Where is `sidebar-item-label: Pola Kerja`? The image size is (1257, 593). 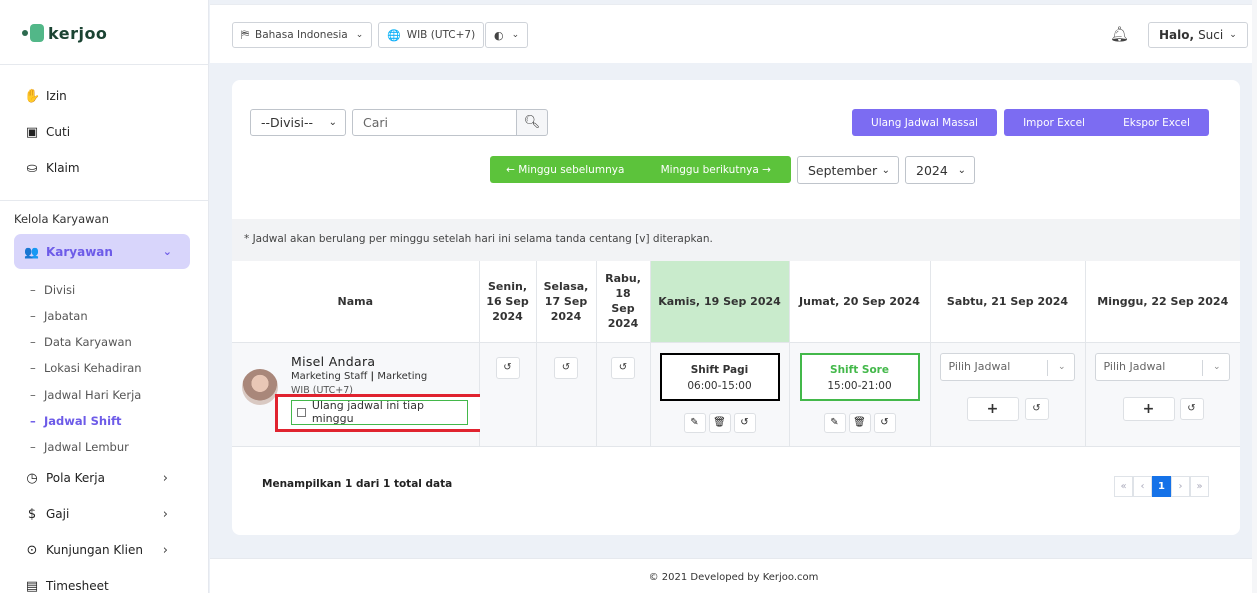 sidebar-item-label: Pola Kerja is located at coordinates (75, 478).